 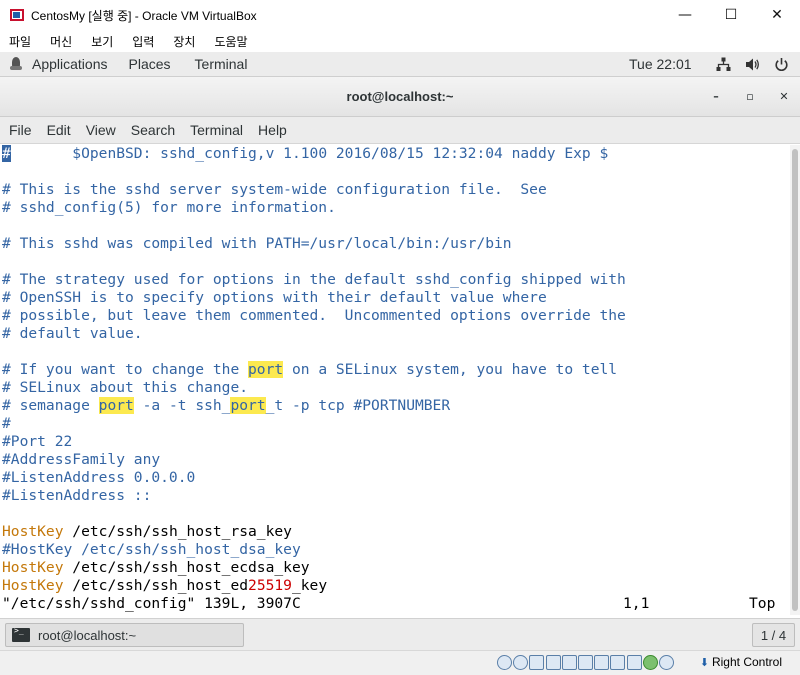 I want to click on keyboard-icon, so click(x=666, y=662).